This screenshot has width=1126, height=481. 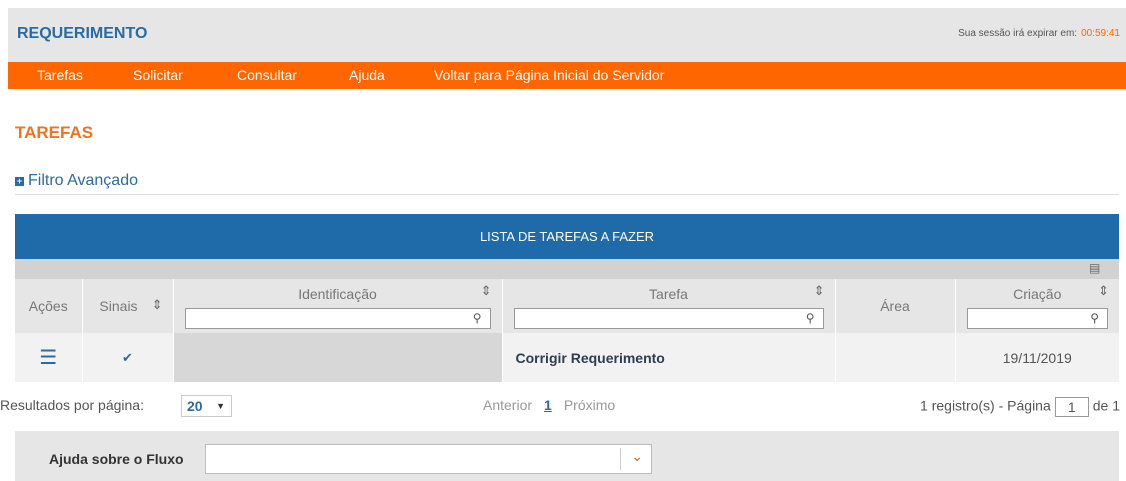 What do you see at coordinates (1037, 294) in the screenshot?
I see `column-label: Criação` at bounding box center [1037, 294].